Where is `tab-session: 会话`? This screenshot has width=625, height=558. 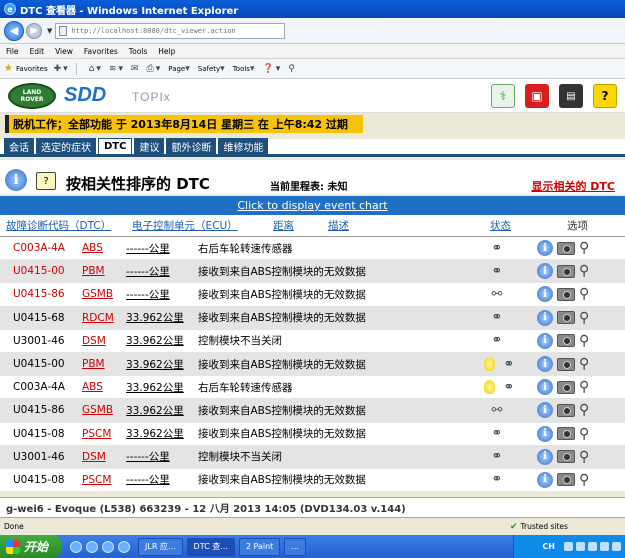
tab-session: 会话 is located at coordinates (19, 146).